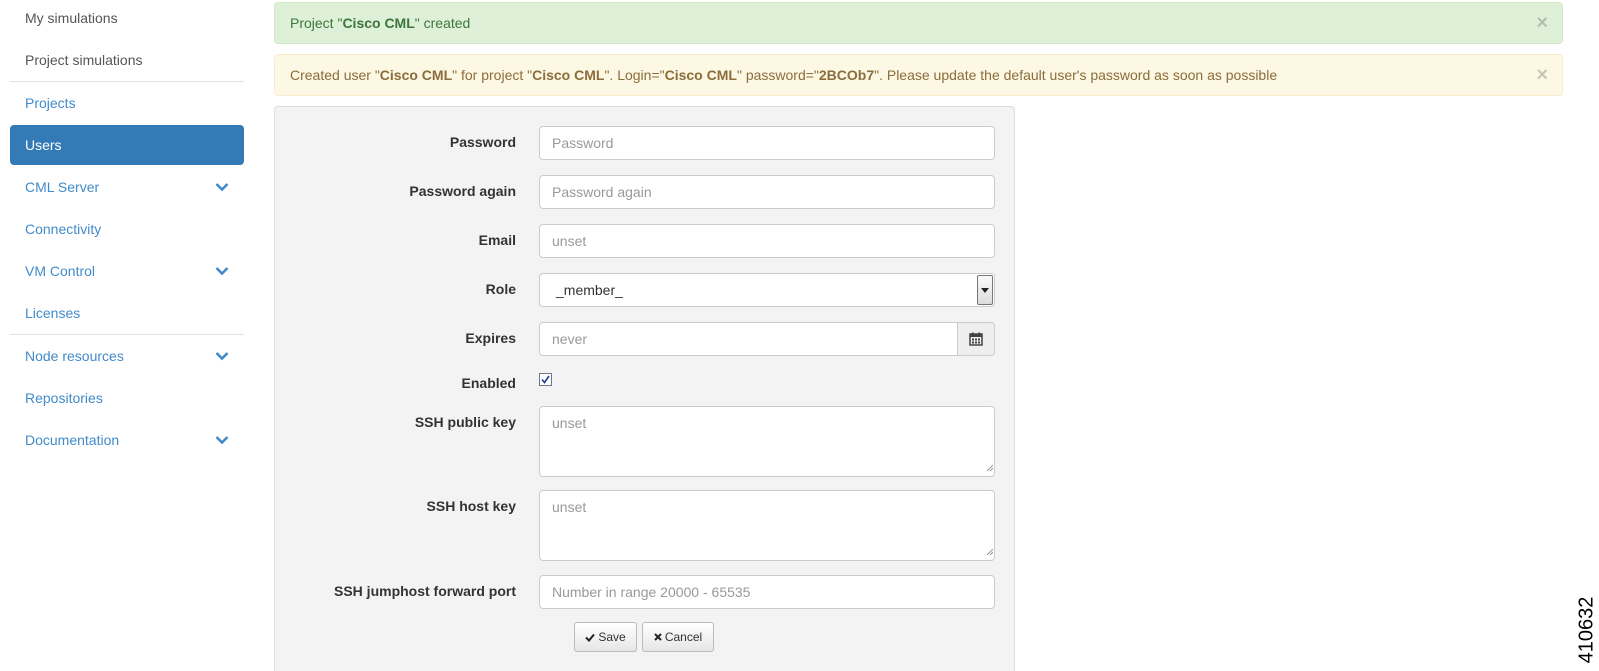 Image resolution: width=1599 pixels, height=671 pixels. I want to click on sidebar-item-documentation: Documentation, so click(127, 440).